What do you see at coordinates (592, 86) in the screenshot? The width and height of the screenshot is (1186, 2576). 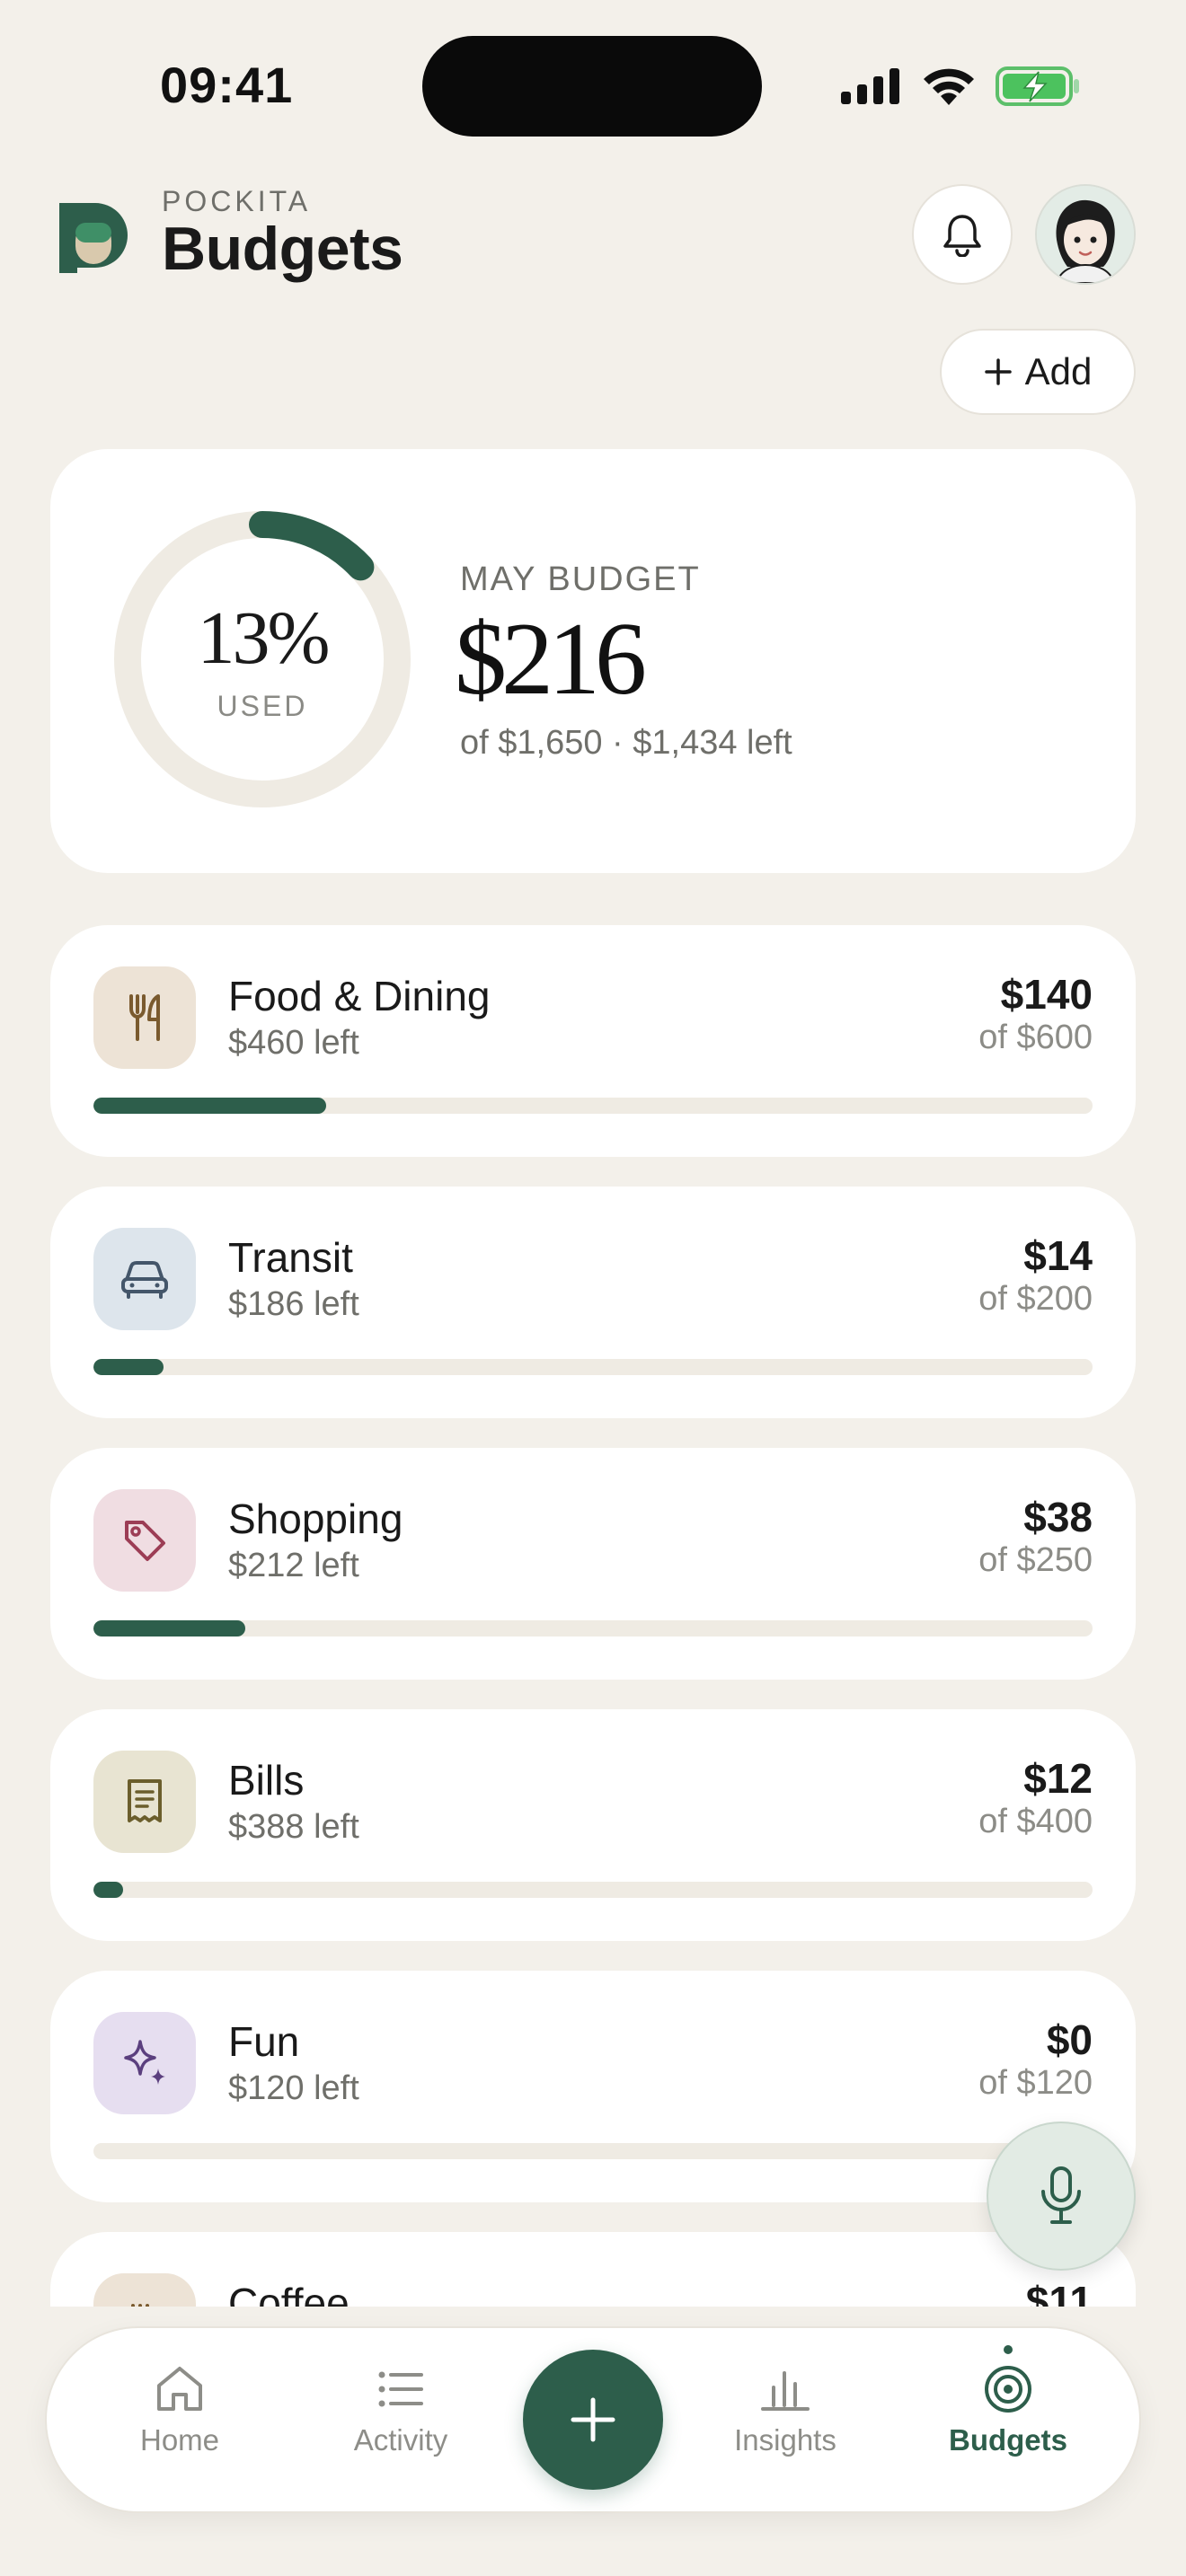 I see `dynamic-island` at bounding box center [592, 86].